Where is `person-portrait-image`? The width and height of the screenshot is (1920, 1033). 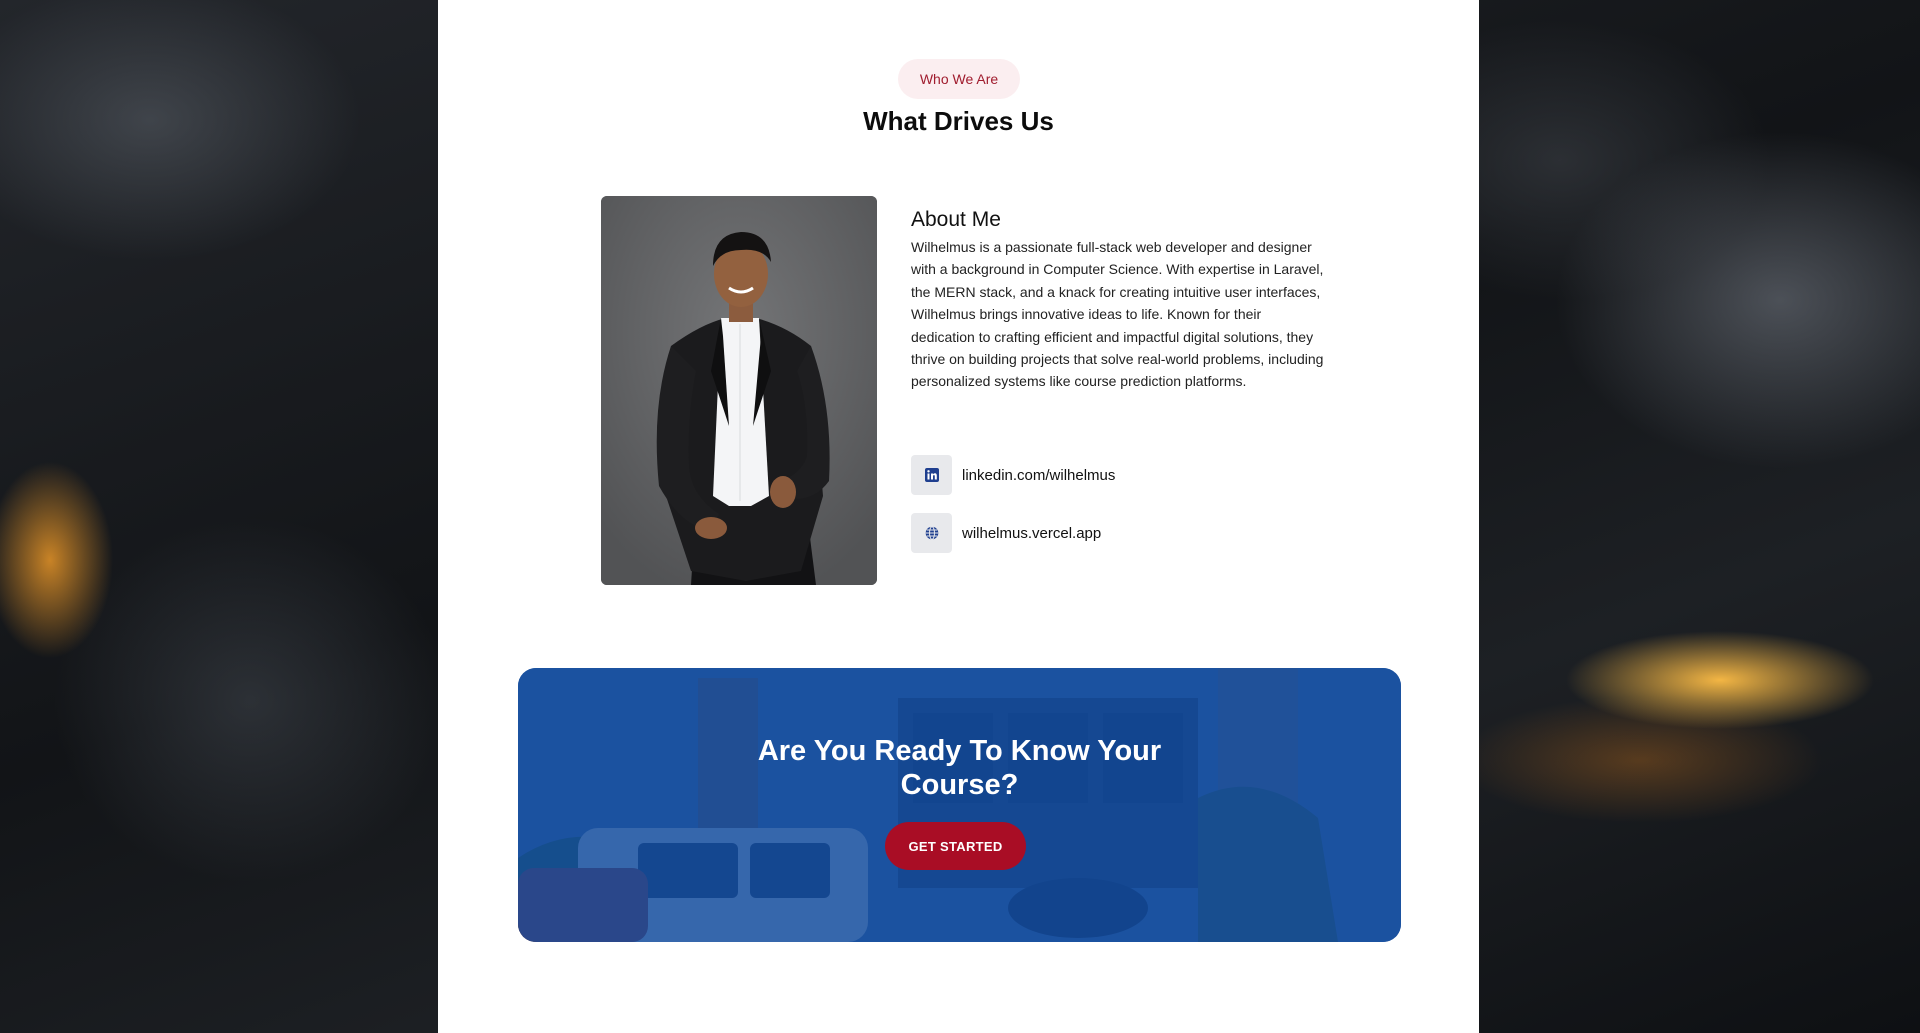 person-portrait-image is located at coordinates (739, 390).